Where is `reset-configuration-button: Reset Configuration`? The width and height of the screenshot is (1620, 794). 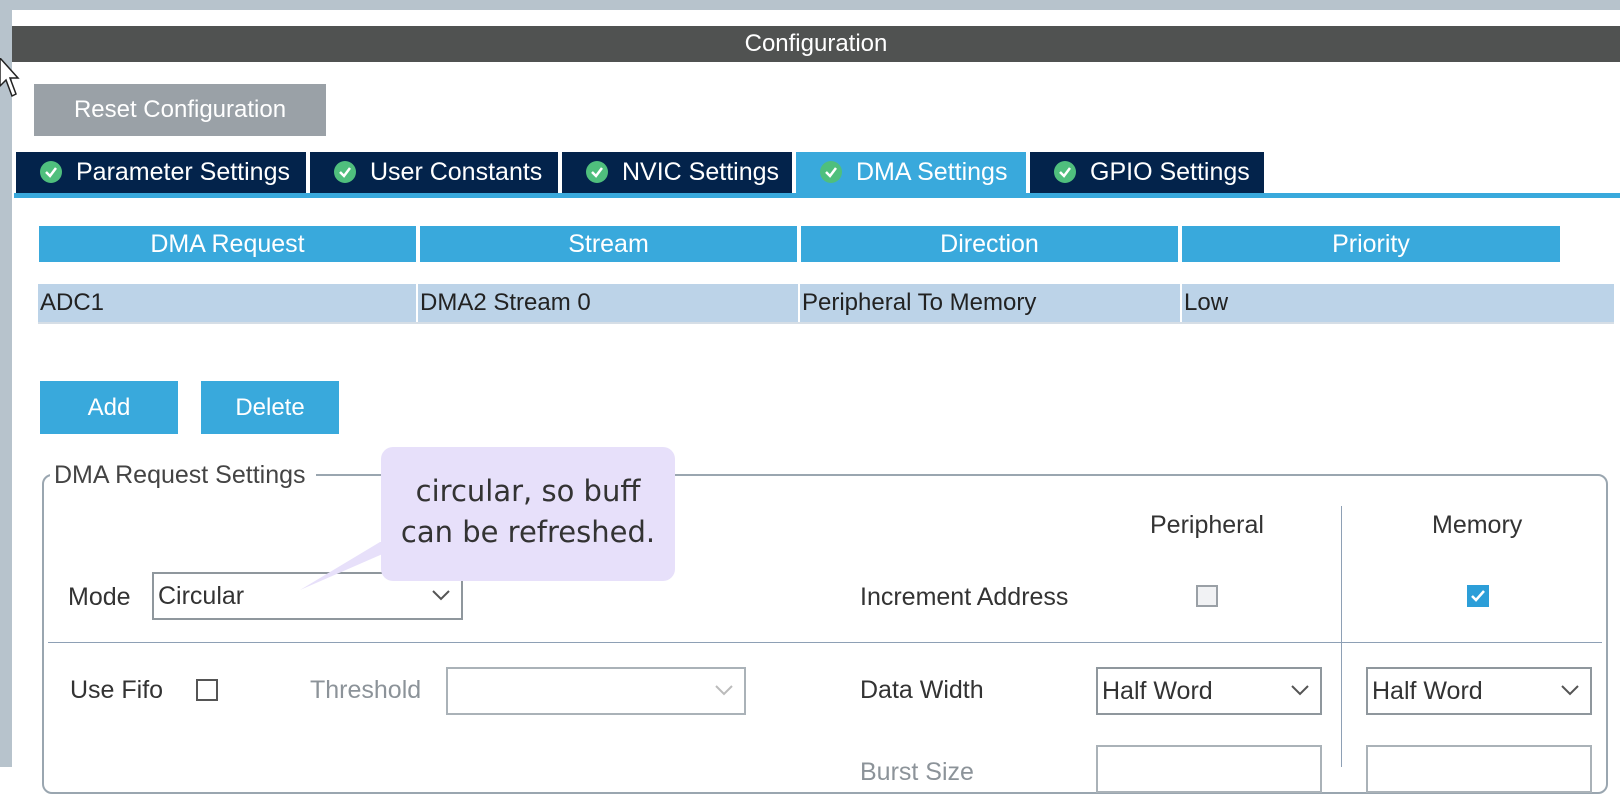
reset-configuration-button: Reset Configuration is located at coordinates (180, 110).